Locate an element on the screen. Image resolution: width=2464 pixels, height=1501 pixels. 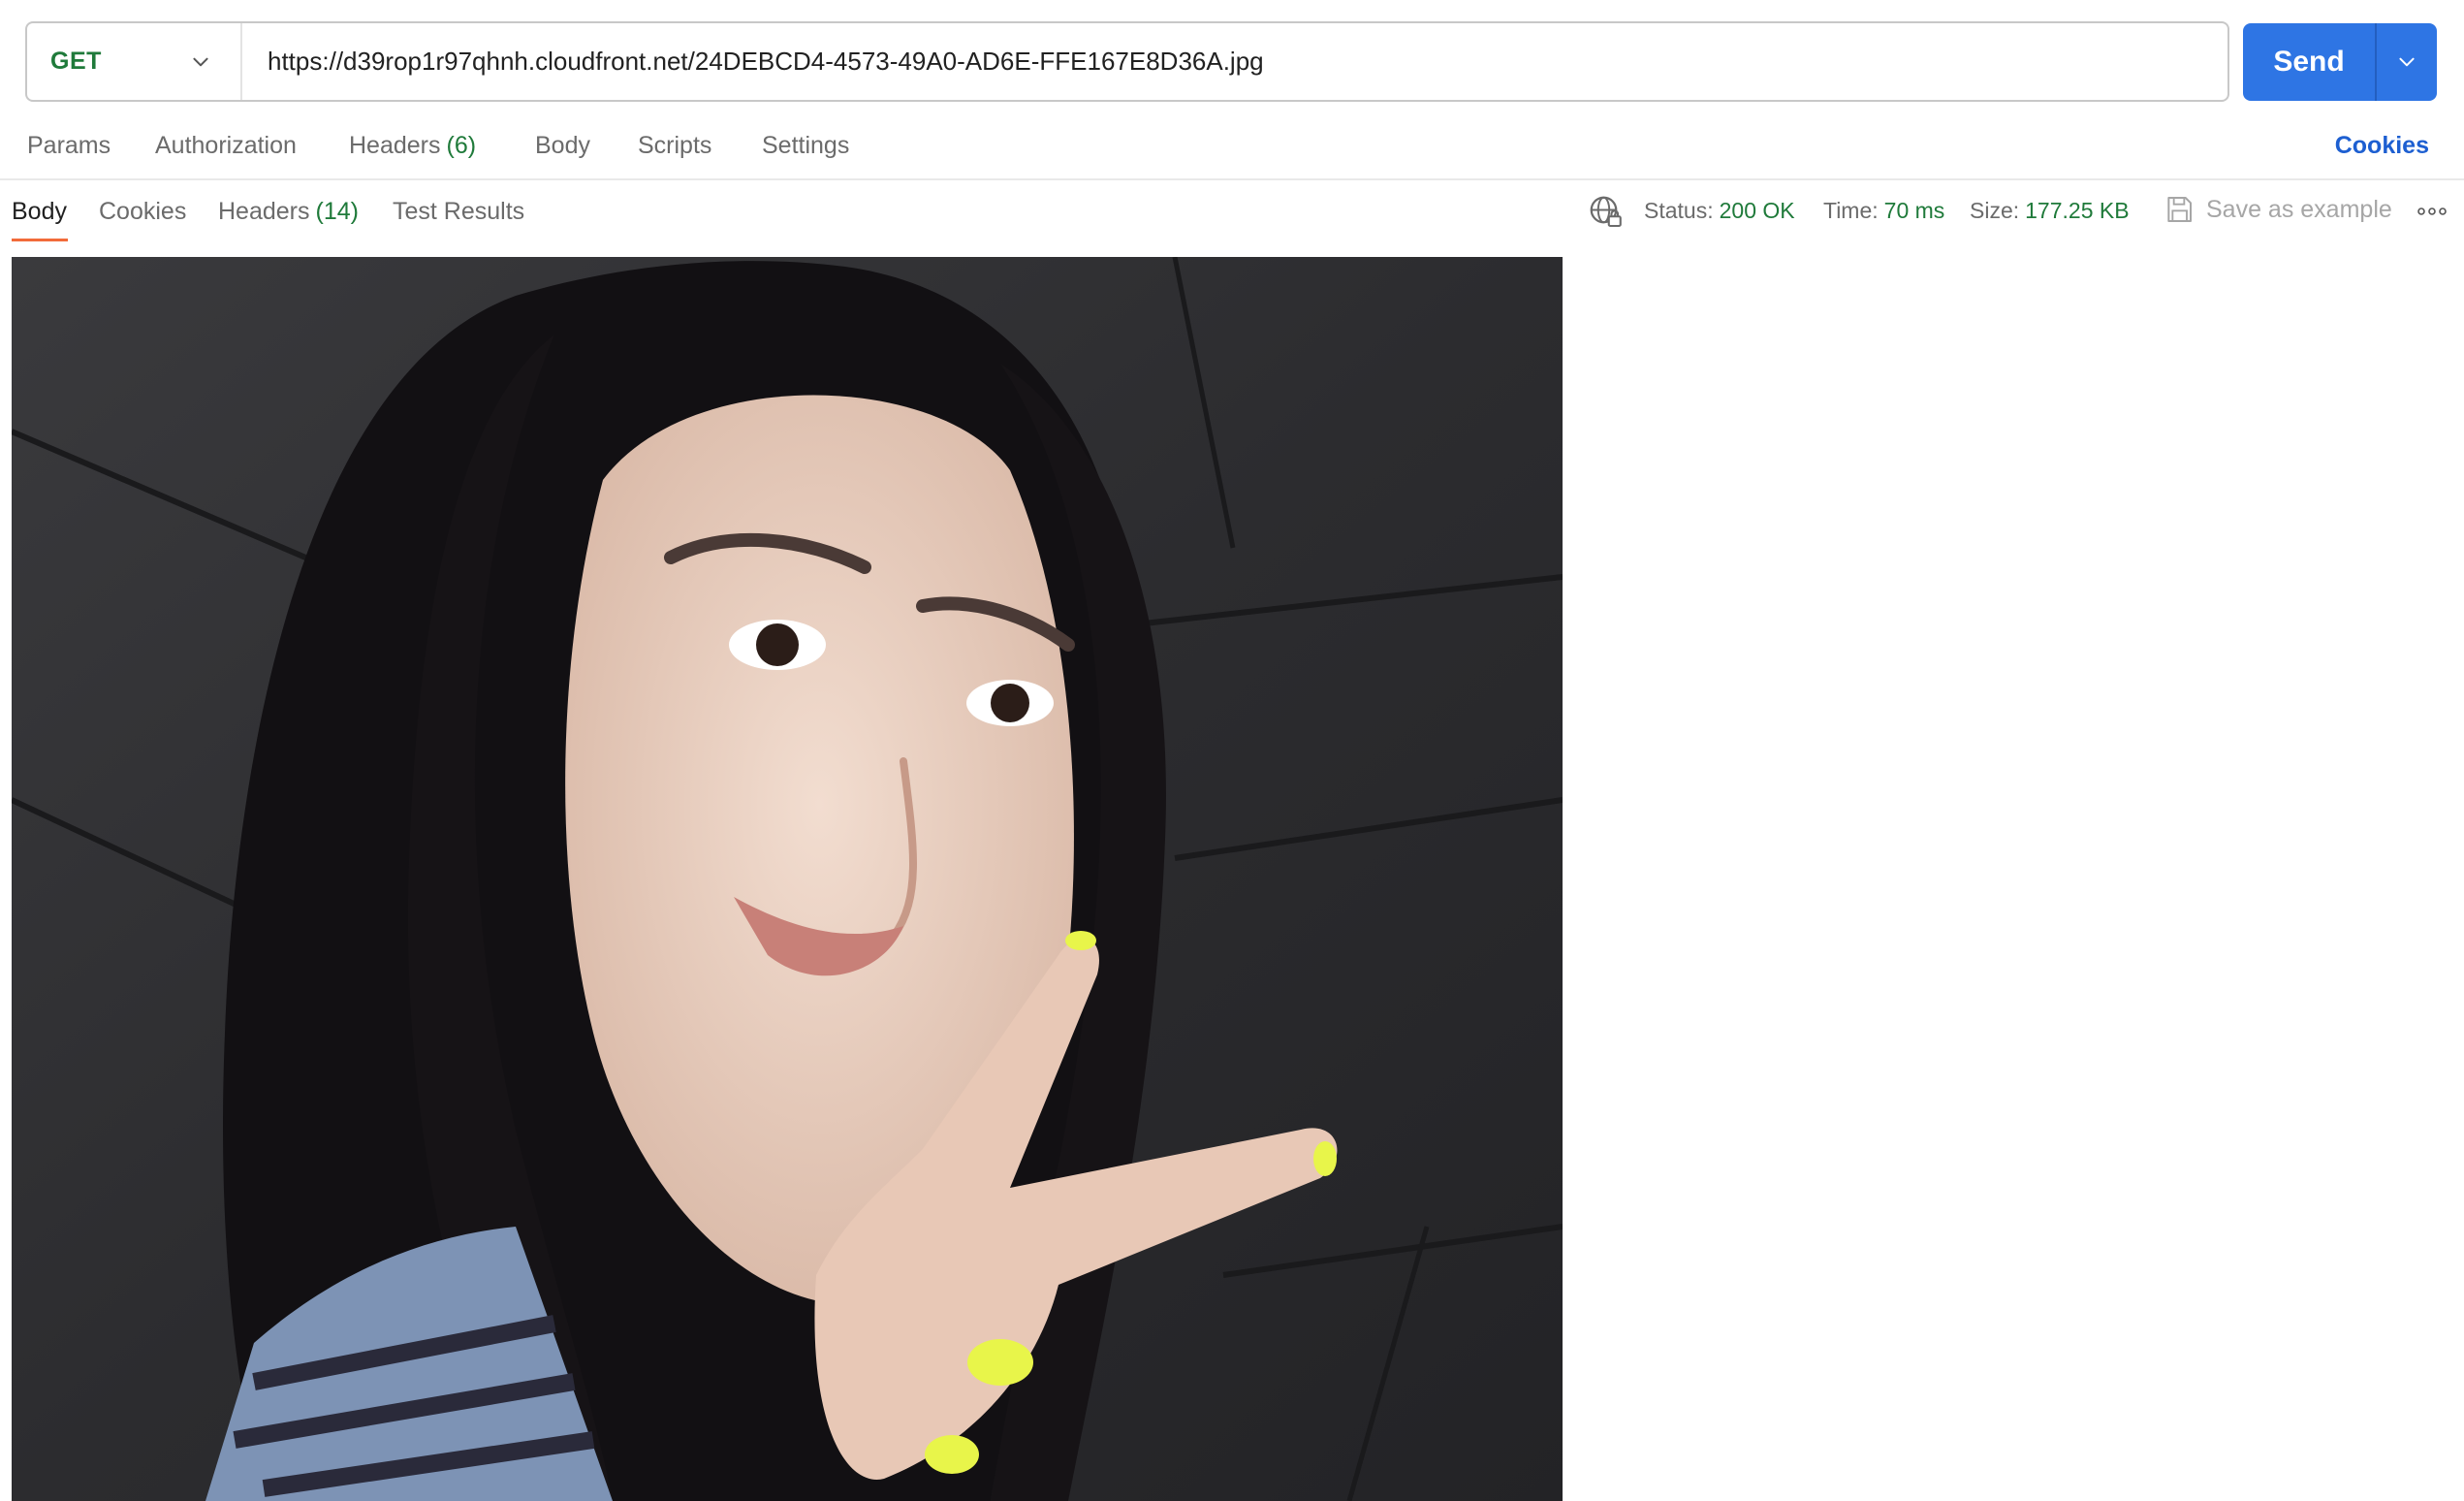
tab-authorization: Authorization is located at coordinates (226, 146).